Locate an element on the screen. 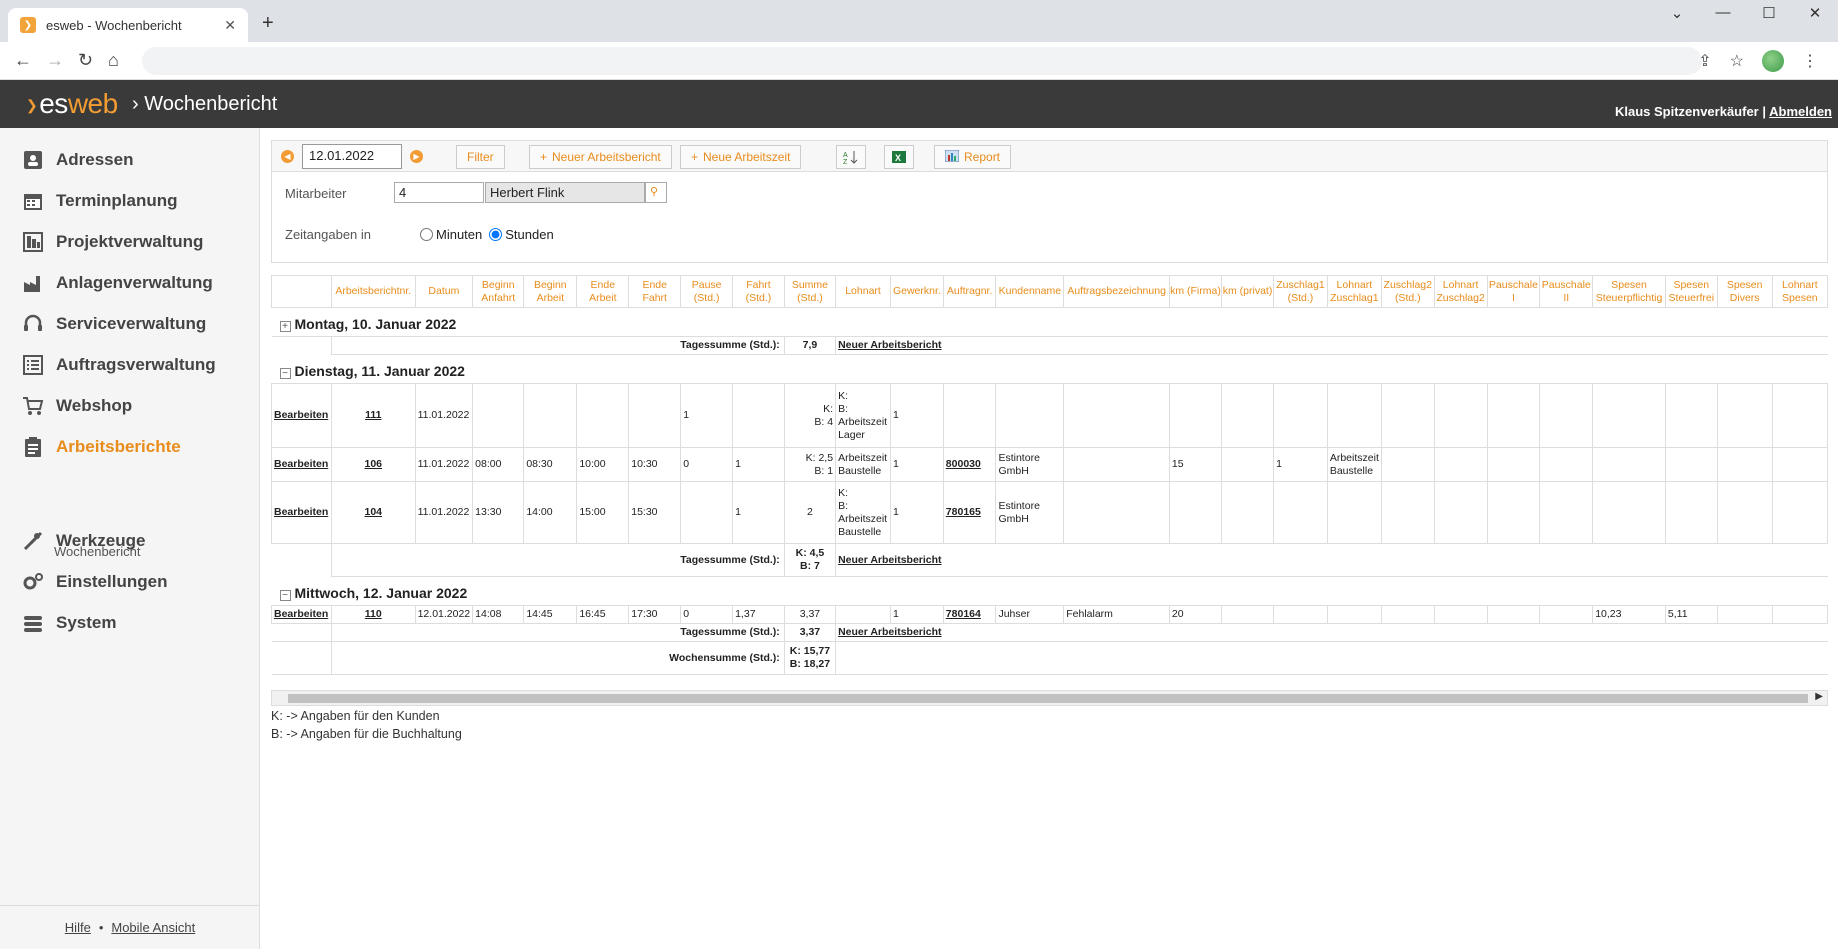  sidebar-item-adressen: Adressen is located at coordinates (76, 160).